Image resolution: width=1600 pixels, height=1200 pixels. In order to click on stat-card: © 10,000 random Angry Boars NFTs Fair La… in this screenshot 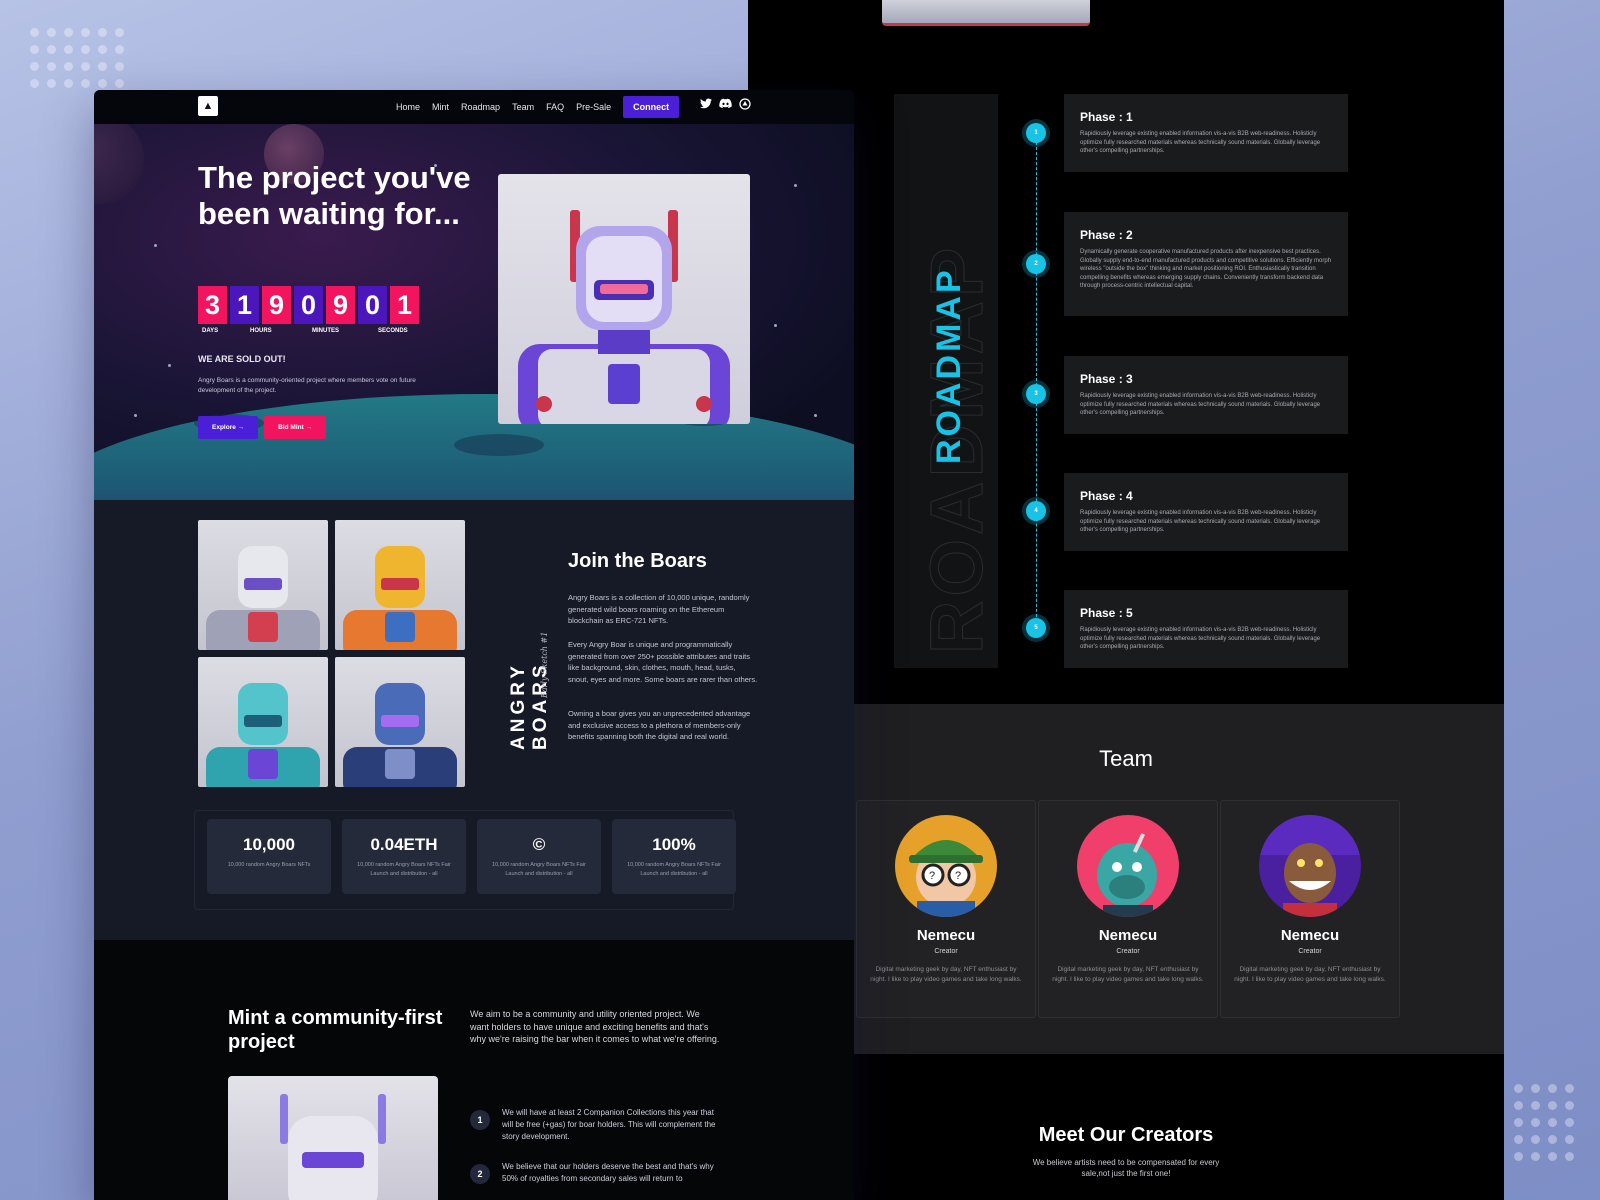, I will do `click(539, 856)`.